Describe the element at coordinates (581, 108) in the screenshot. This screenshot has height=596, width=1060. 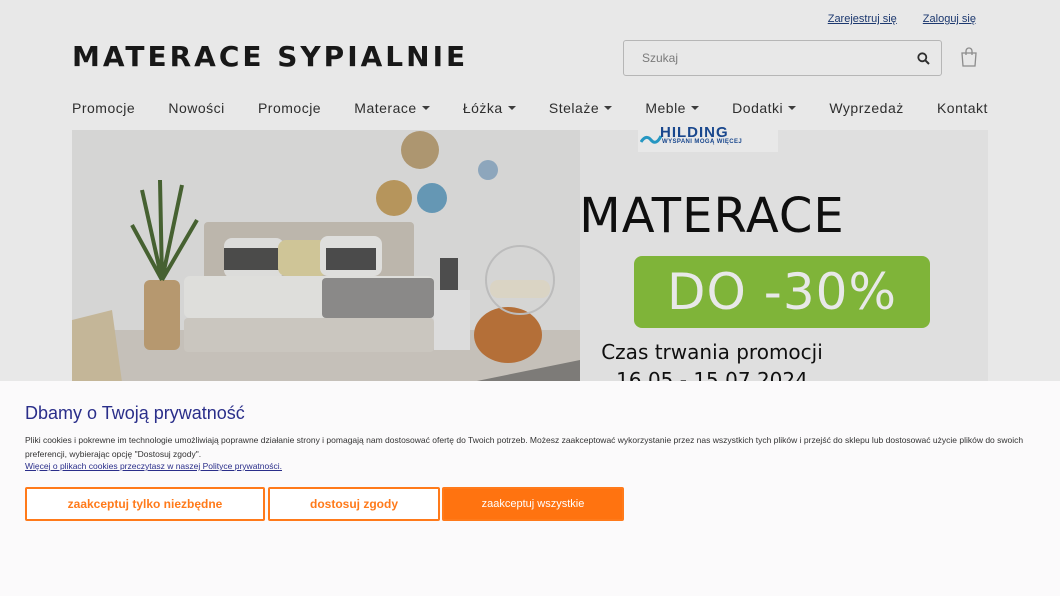
I see `nav-item-stelaze: Stelaże` at that location.